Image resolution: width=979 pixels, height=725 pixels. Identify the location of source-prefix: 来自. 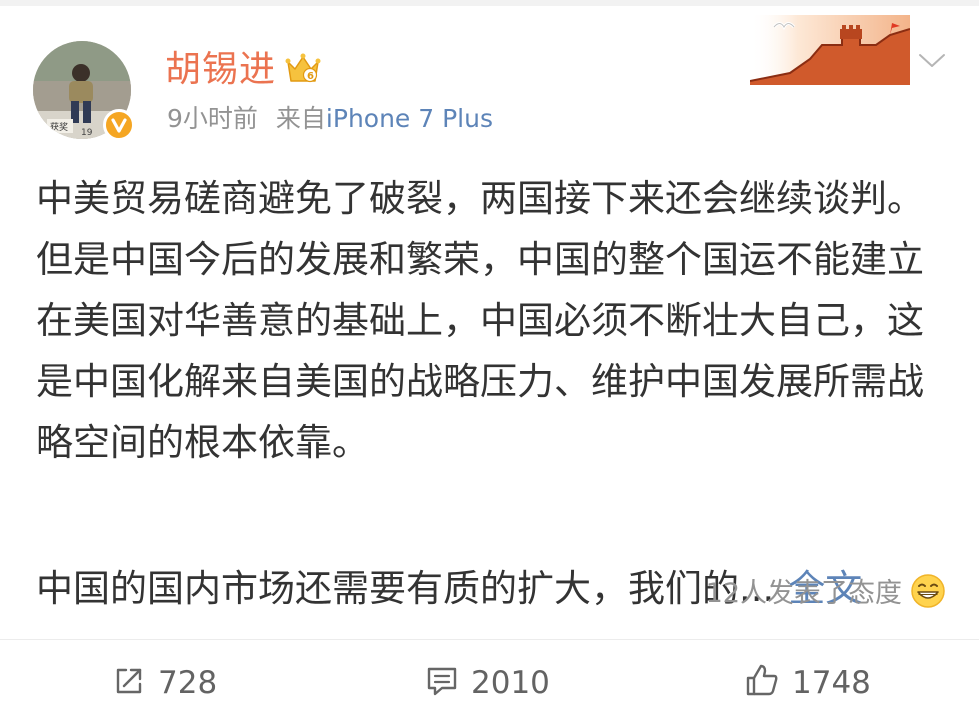
(300, 118).